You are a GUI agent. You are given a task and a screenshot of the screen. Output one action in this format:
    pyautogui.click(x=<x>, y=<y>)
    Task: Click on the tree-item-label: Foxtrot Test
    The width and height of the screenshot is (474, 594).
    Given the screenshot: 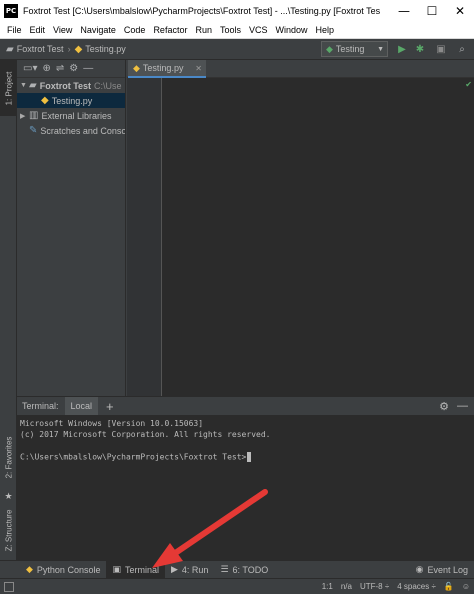 What is the action you would take?
    pyautogui.click(x=65, y=85)
    